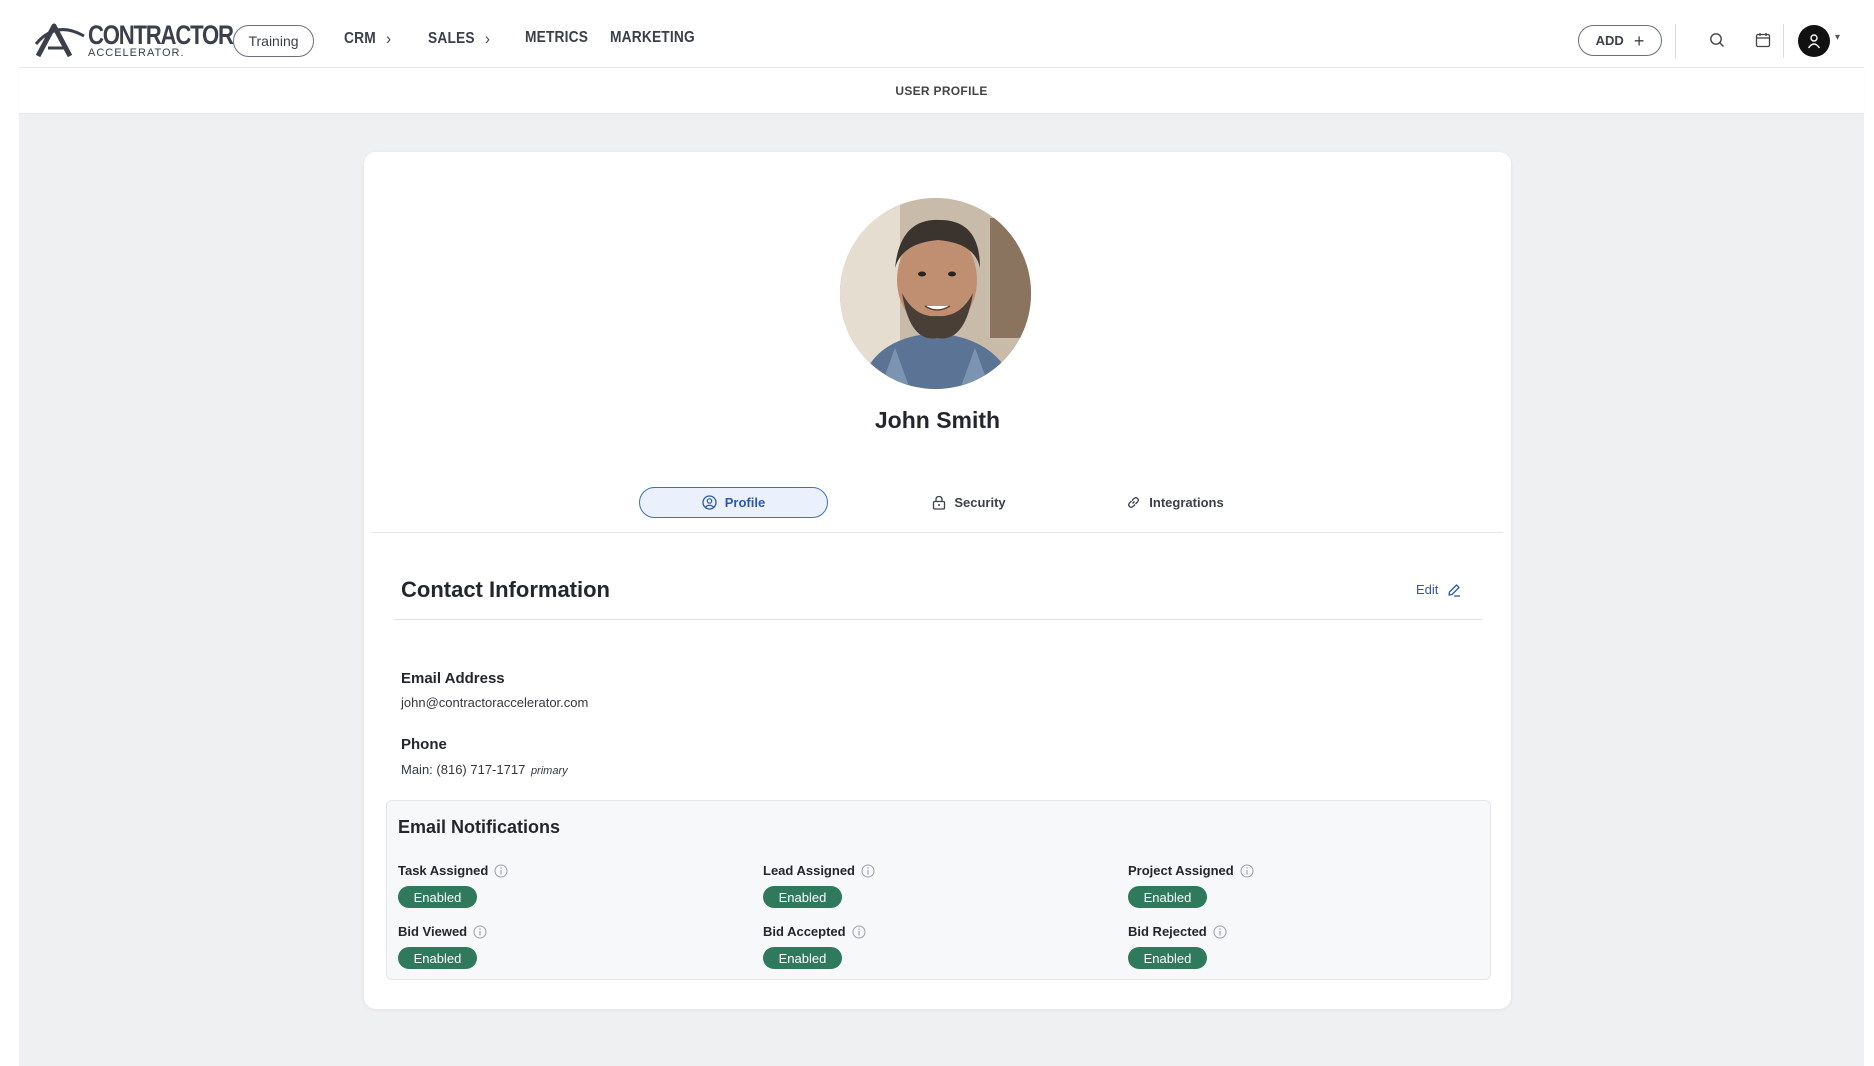 This screenshot has height=1066, width=1874. Describe the element at coordinates (1181, 870) in the screenshot. I see `notification-label-text: Project Assigned` at that location.